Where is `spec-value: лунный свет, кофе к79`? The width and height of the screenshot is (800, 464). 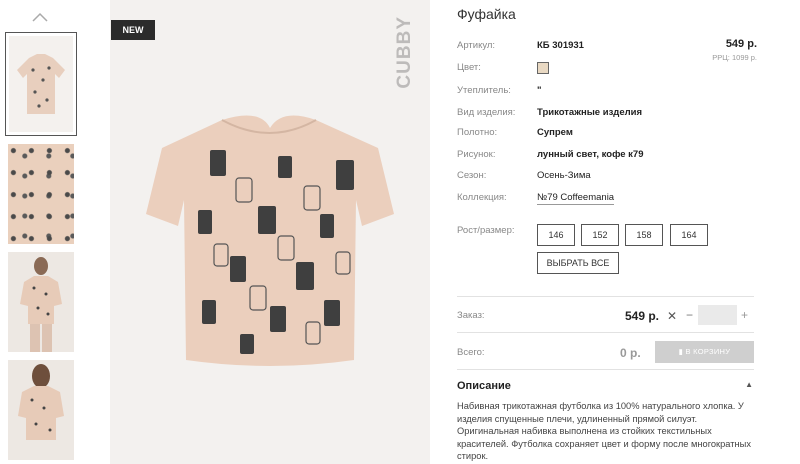 spec-value: лунный свет, кофе к79 is located at coordinates (590, 154).